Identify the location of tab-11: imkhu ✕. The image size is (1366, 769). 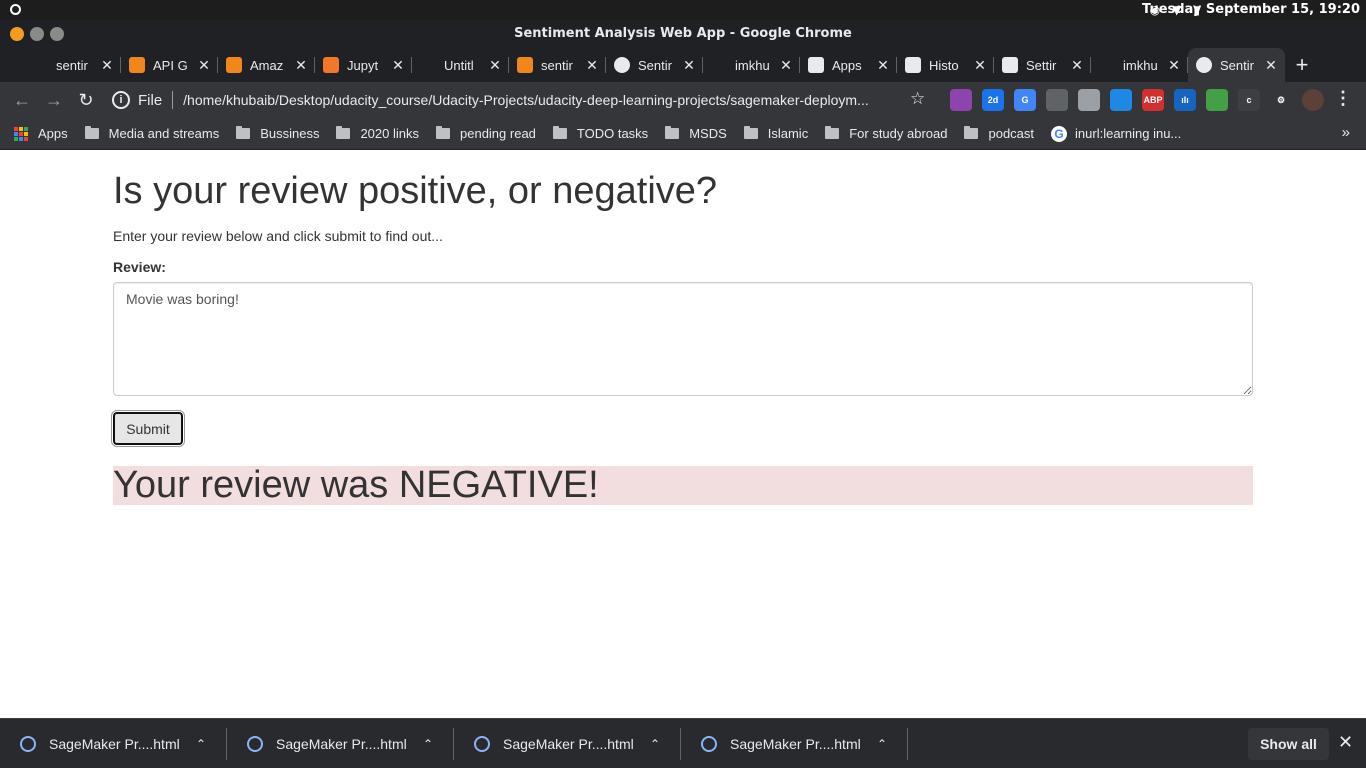
(1139, 65).